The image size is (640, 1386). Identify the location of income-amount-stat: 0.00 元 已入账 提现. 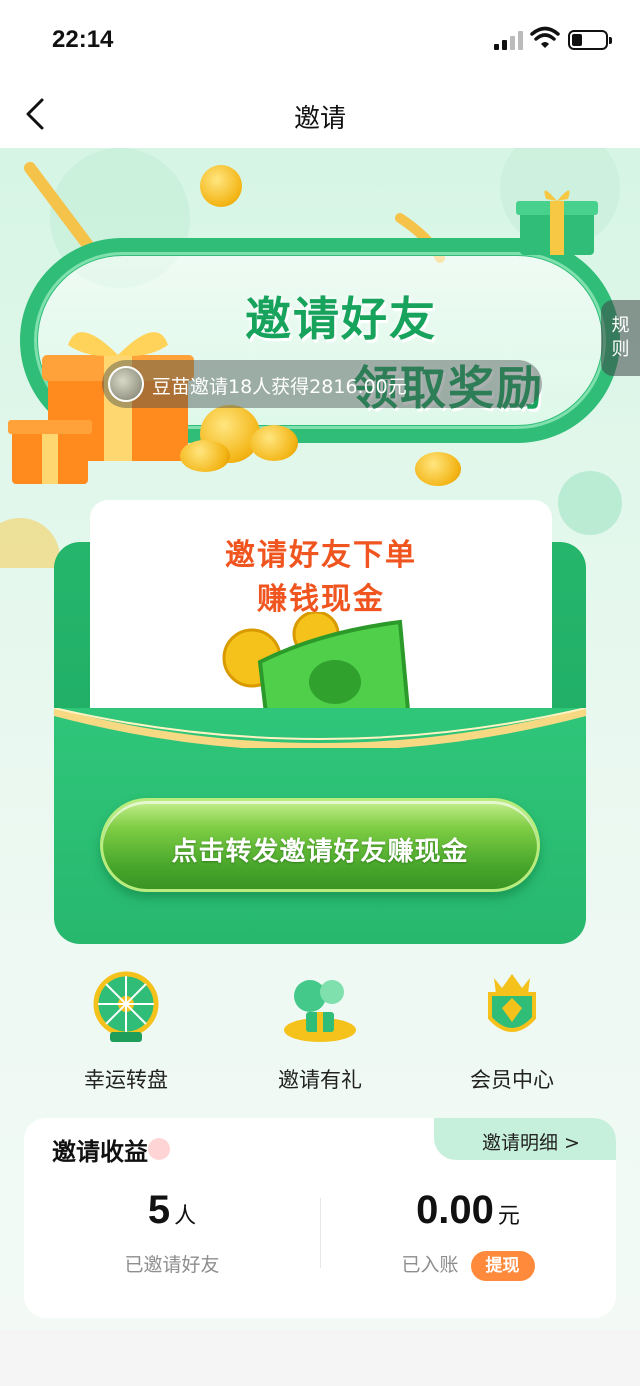
(468, 1234).